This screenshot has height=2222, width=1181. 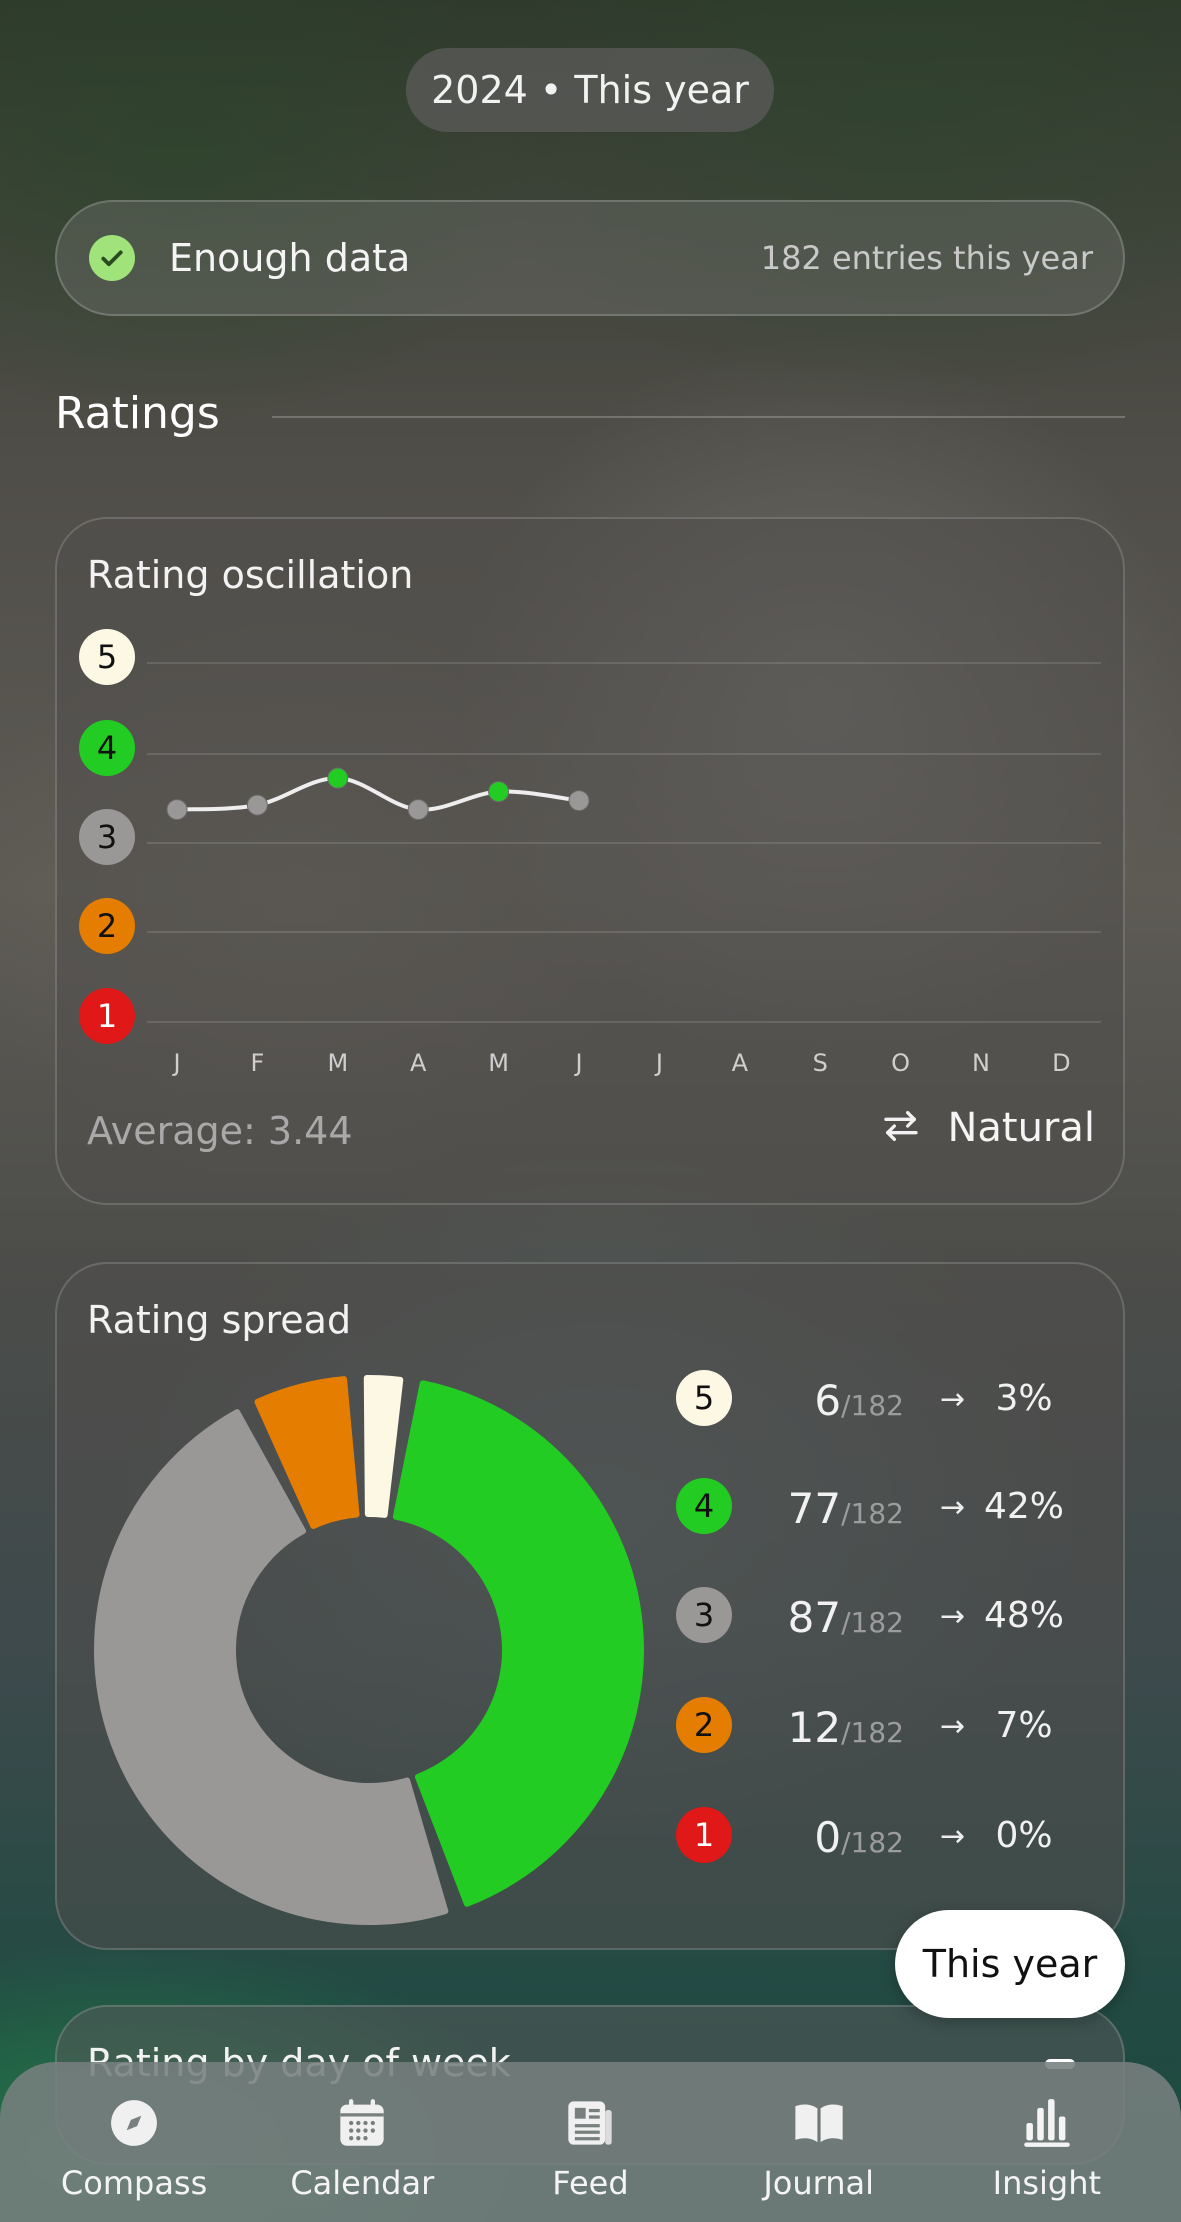 What do you see at coordinates (828, 1400) in the screenshot?
I see `rating-count-value: 6` at bounding box center [828, 1400].